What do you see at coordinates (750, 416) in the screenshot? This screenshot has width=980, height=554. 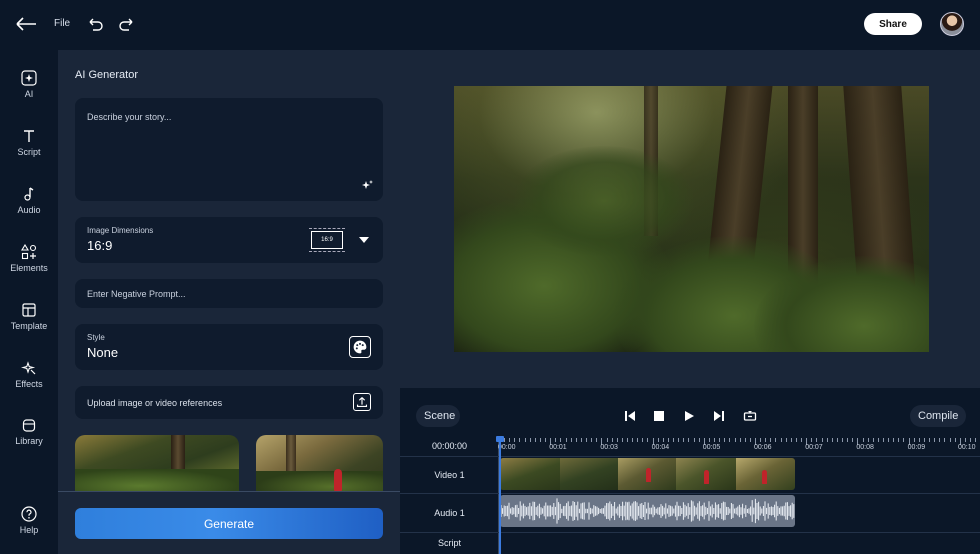 I see `loop-icon` at bounding box center [750, 416].